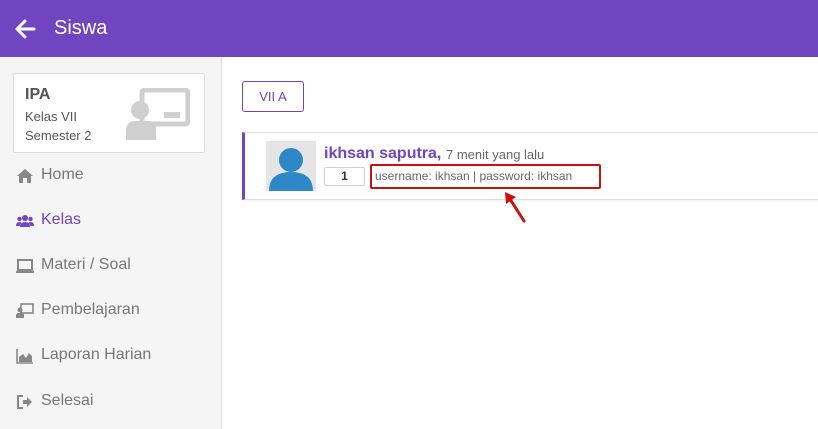  I want to click on sidebar-item-pembelajaran: Pembelajaran, so click(110, 311).